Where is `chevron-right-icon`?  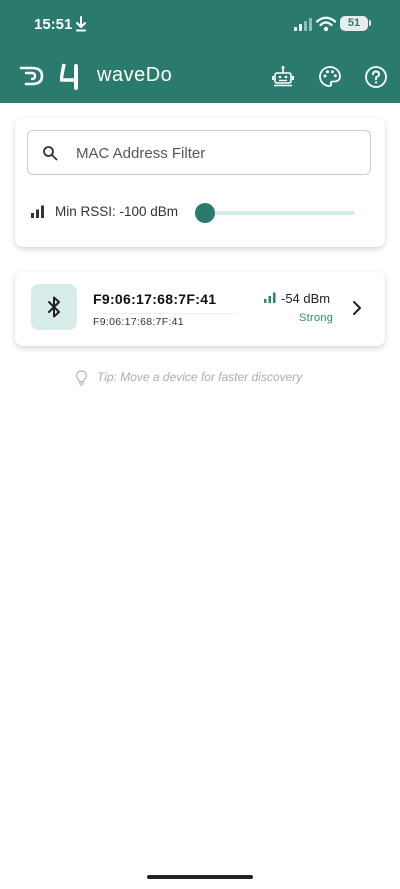
chevron-right-icon is located at coordinates (357, 308).